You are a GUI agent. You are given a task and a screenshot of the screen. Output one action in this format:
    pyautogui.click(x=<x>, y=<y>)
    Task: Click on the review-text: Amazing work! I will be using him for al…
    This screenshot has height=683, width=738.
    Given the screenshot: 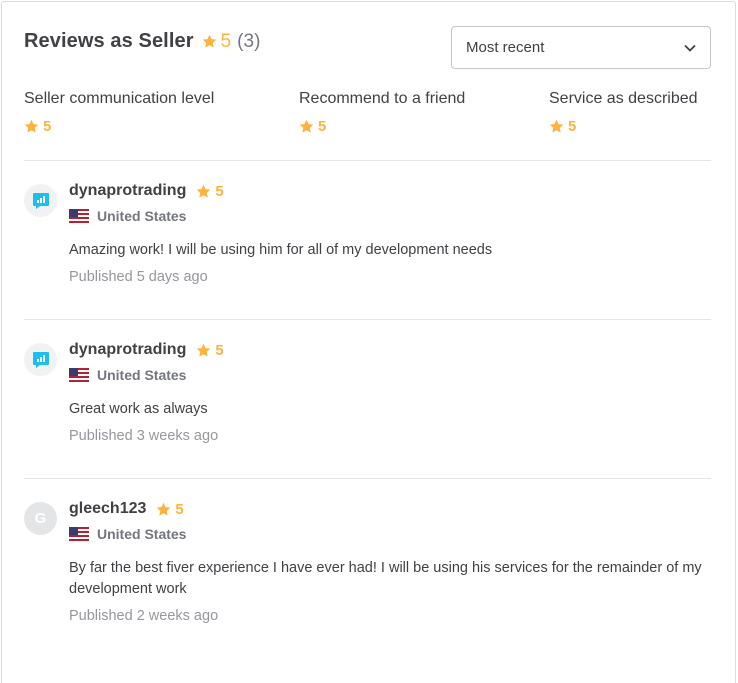 What is the action you would take?
    pyautogui.click(x=281, y=250)
    